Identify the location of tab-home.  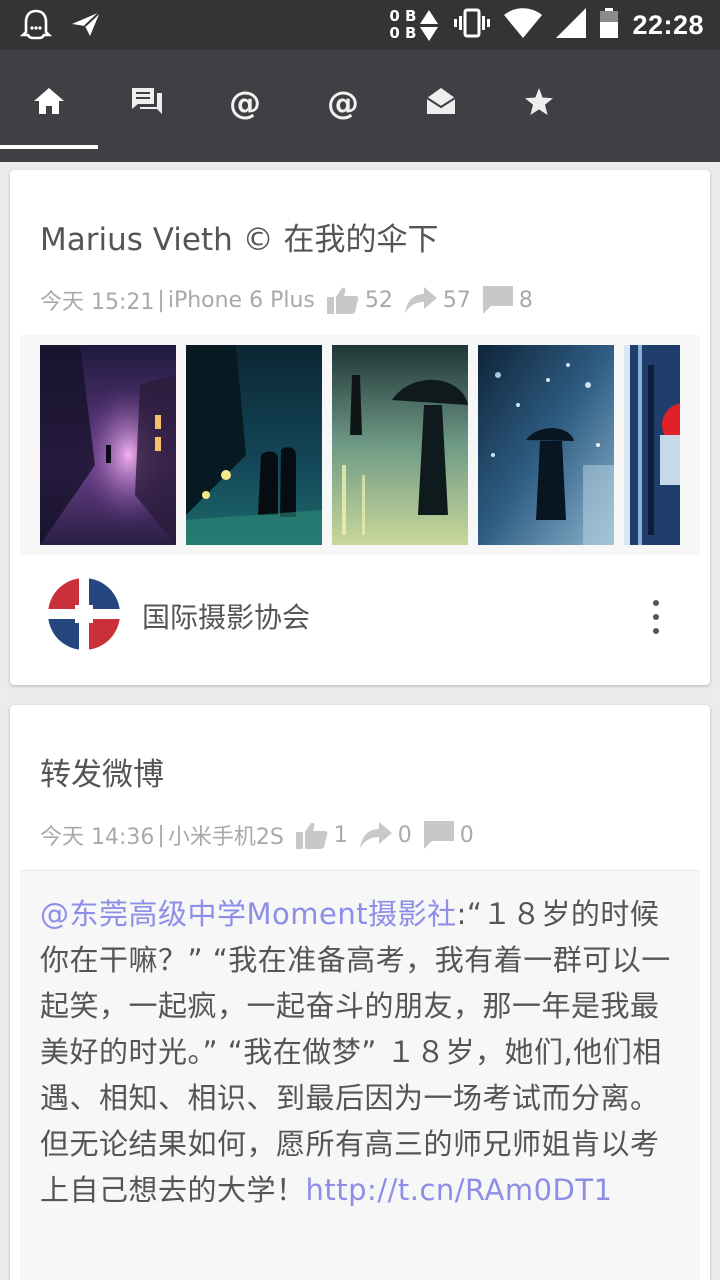
(49, 103).